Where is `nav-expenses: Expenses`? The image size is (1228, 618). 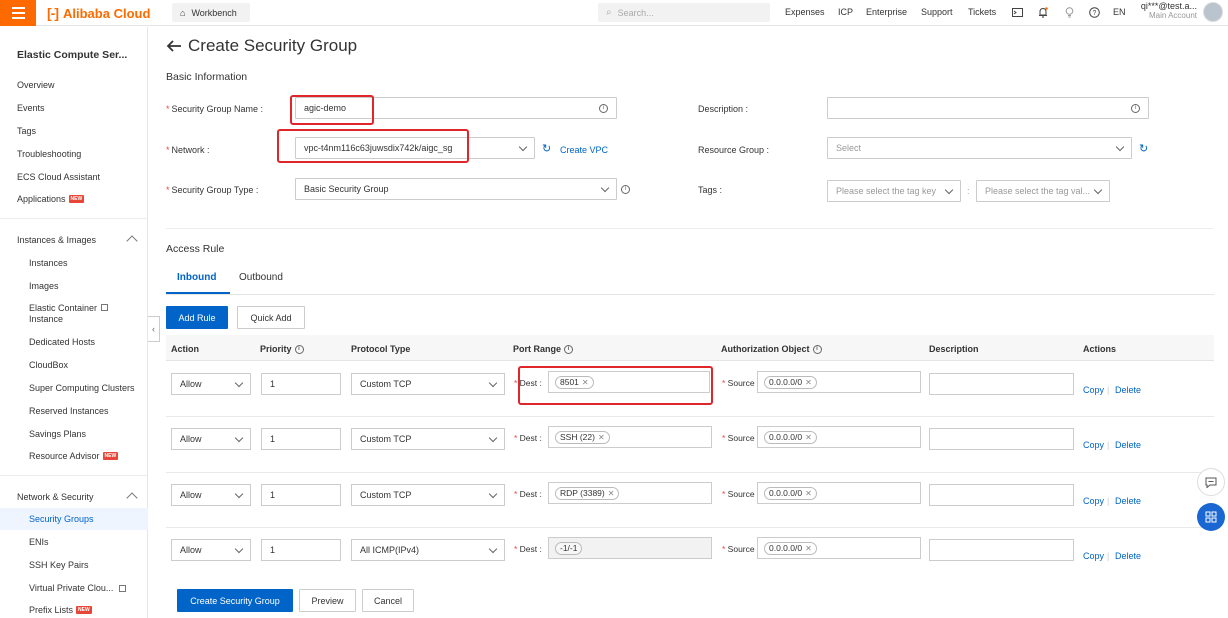 nav-expenses: Expenses is located at coordinates (805, 12).